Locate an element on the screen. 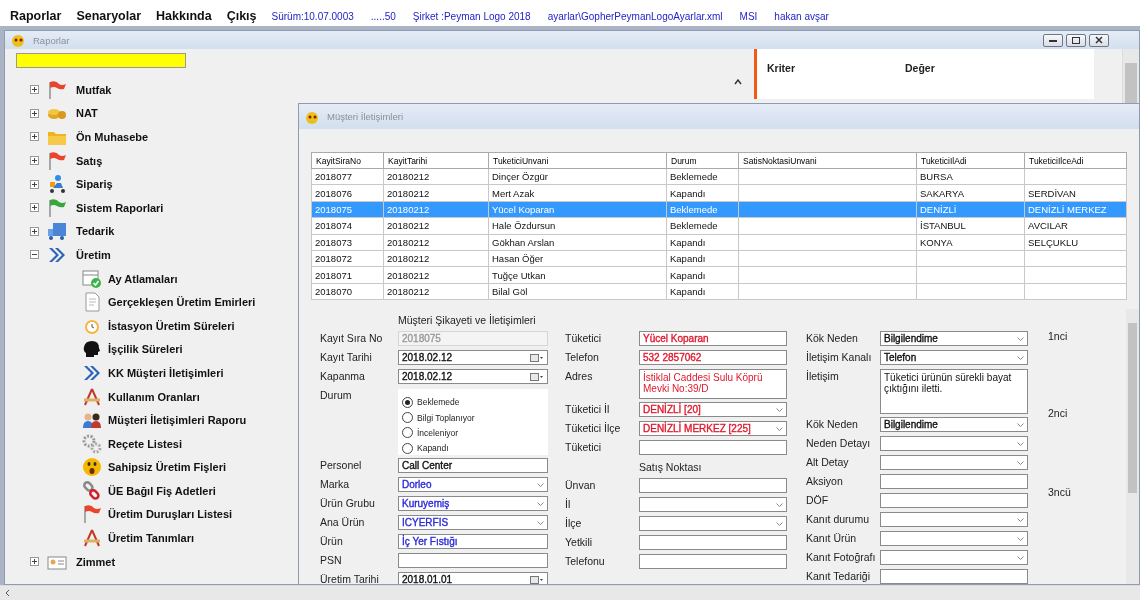 The image size is (1140, 600). table-cell: Hasan Öğer is located at coordinates (577, 258).